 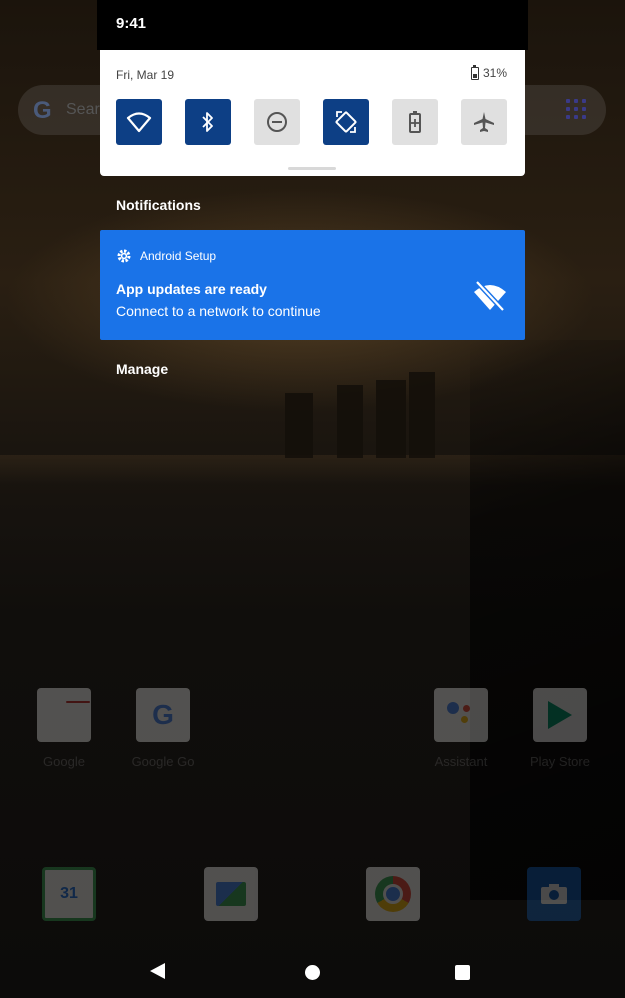 I want to click on dock-camera, so click(x=554, y=894).